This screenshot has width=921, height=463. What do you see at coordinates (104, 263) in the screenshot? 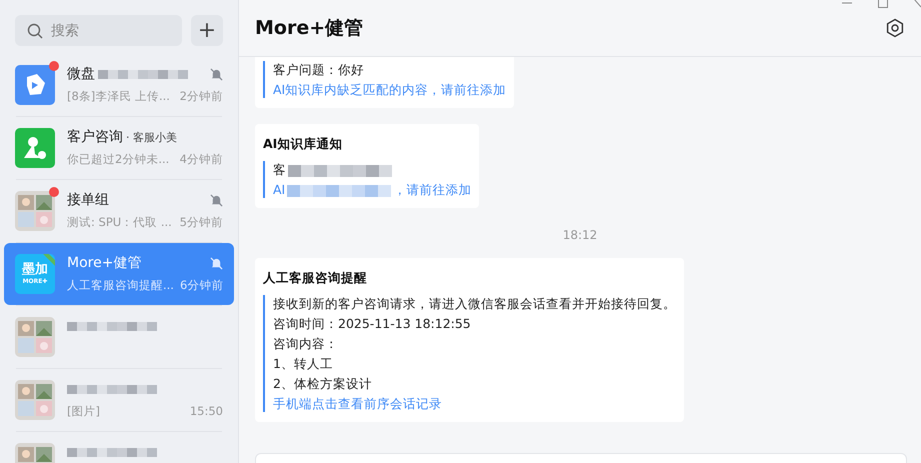
I see `chat-name: More+健管` at bounding box center [104, 263].